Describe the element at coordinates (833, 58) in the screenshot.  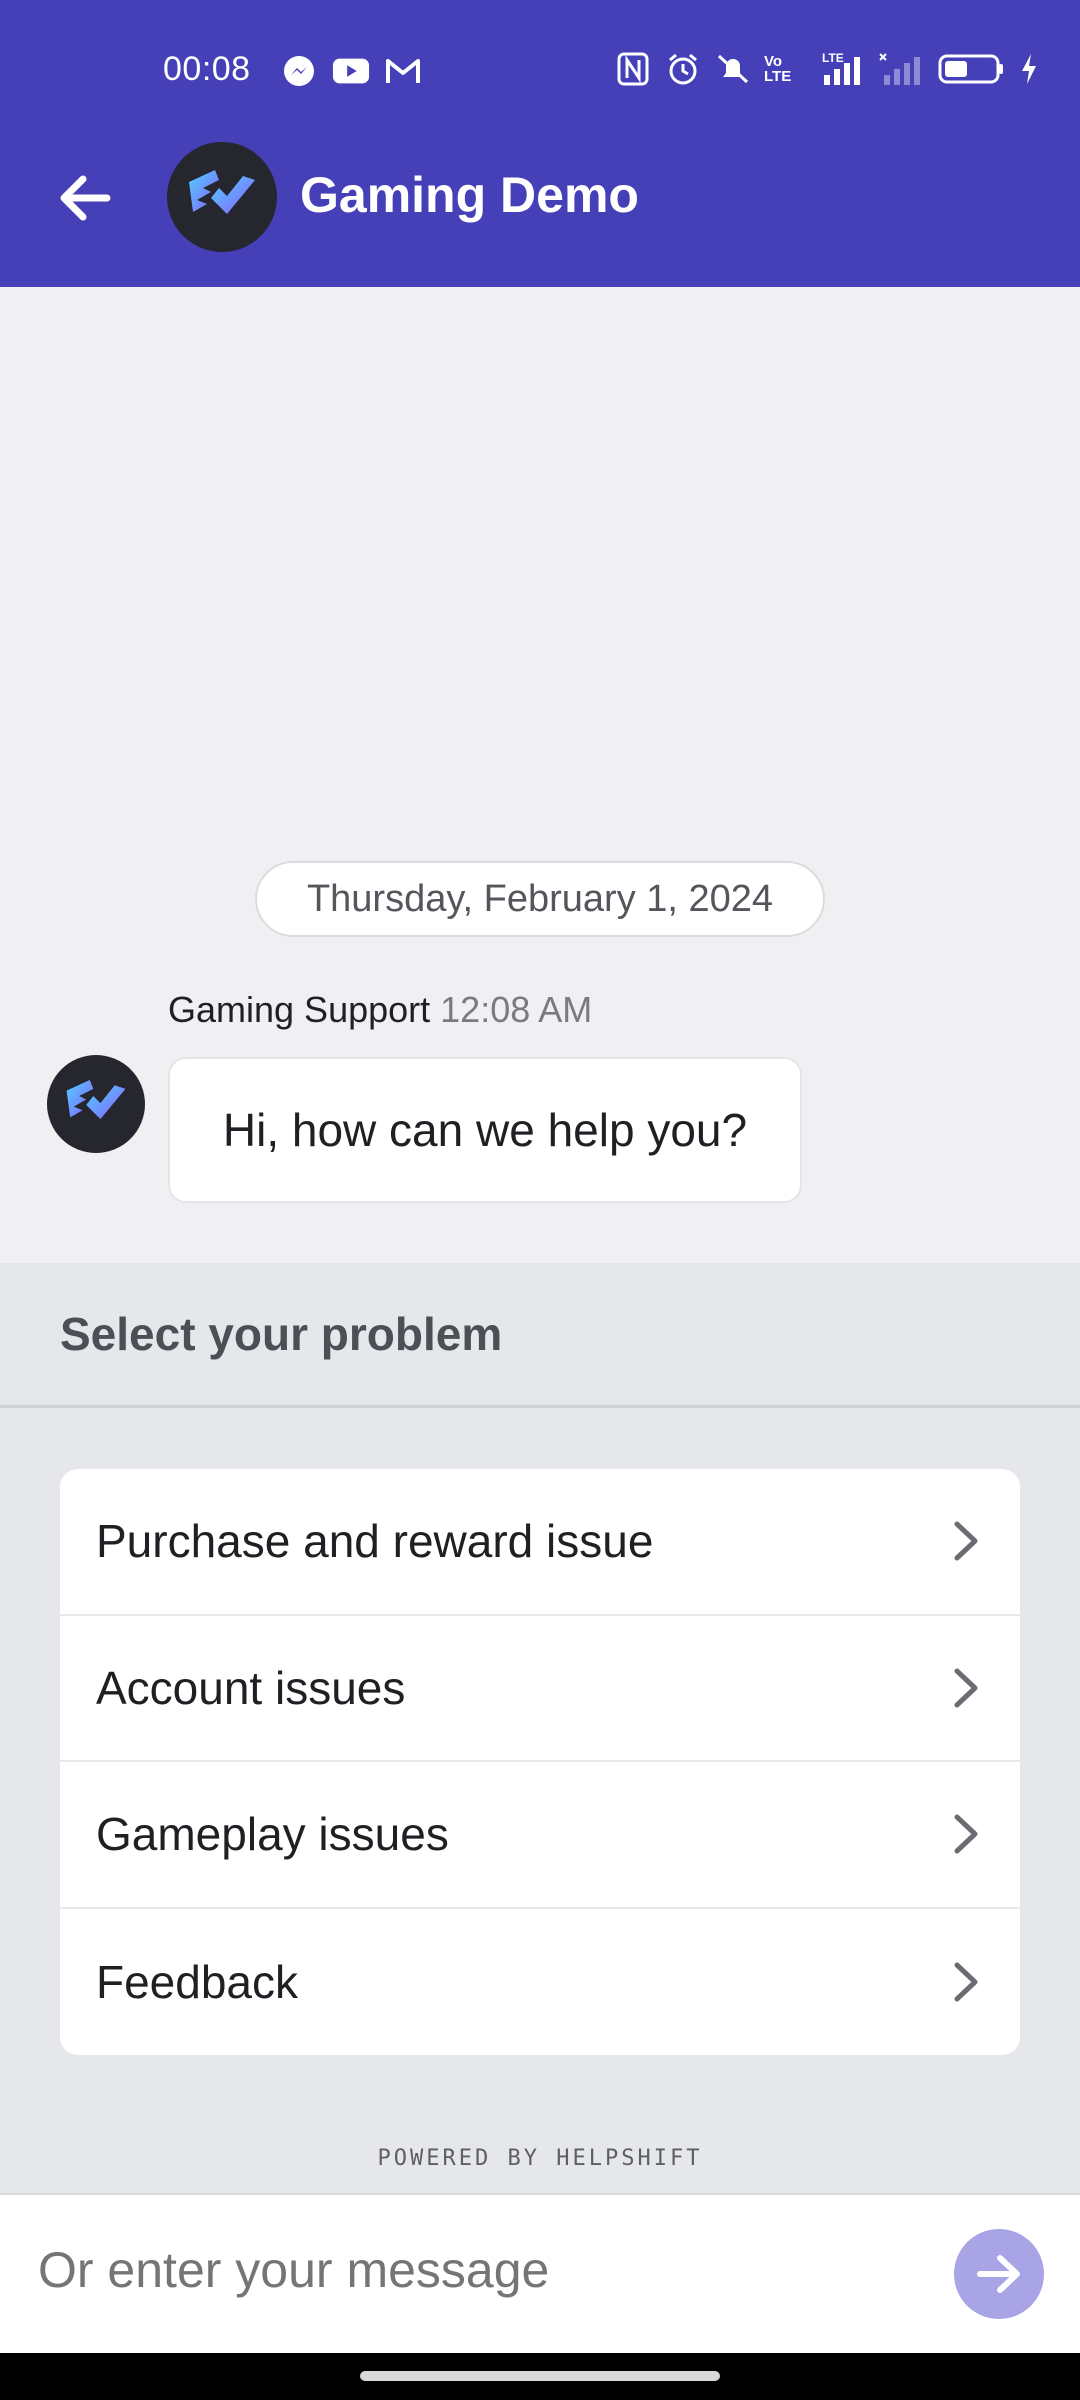
I see `svg-text: LTE` at that location.